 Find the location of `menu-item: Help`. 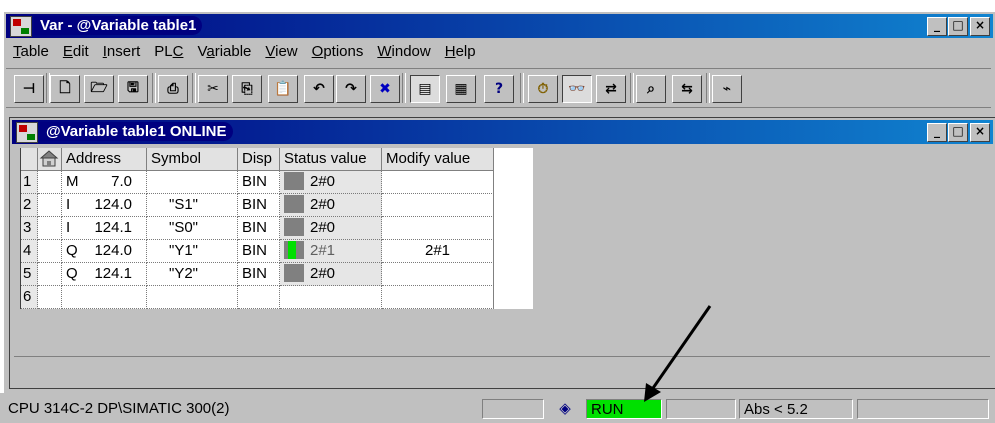

menu-item: Help is located at coordinates (460, 52).